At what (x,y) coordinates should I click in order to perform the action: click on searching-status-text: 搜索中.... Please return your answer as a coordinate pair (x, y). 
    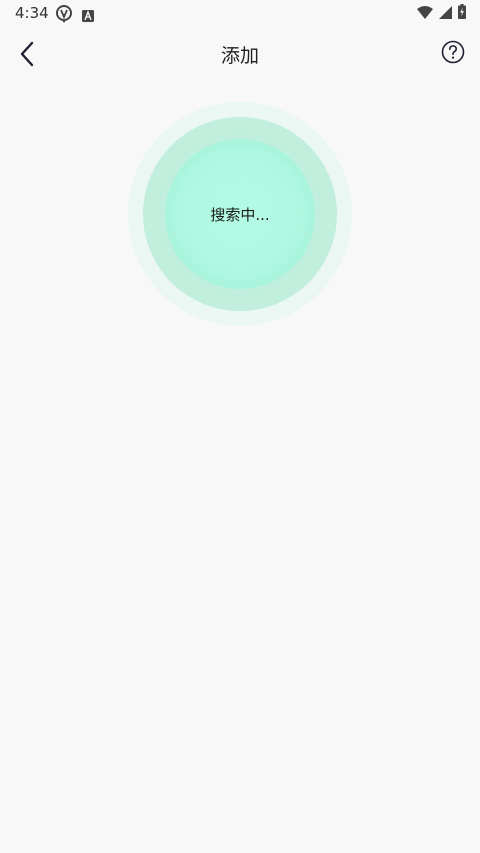
    Looking at the image, I should click on (240, 214).